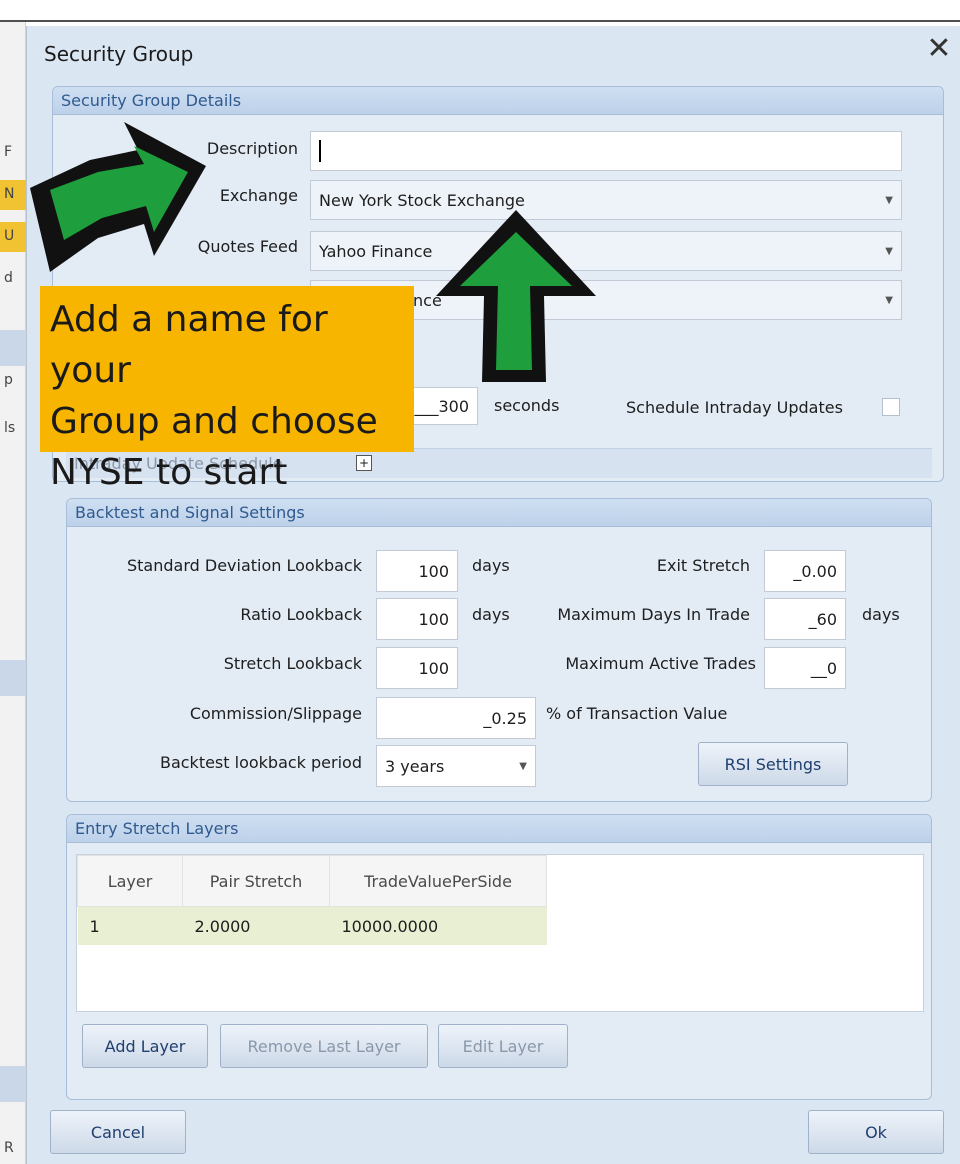  I want to click on description-input, so click(606, 151).